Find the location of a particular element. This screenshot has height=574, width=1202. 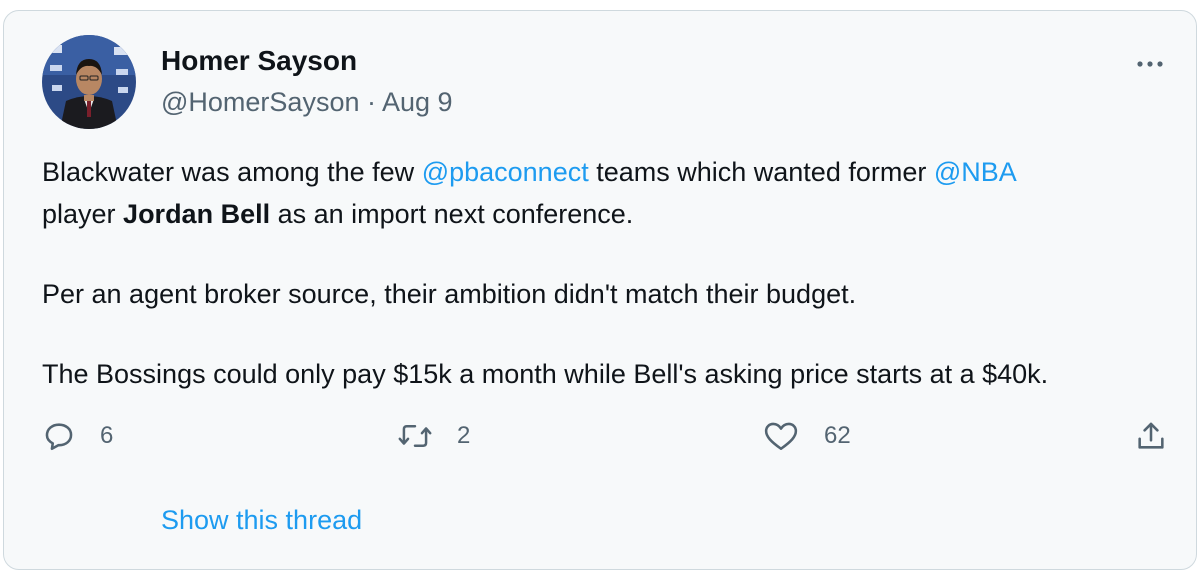

like-button: 62 is located at coordinates (806, 436).